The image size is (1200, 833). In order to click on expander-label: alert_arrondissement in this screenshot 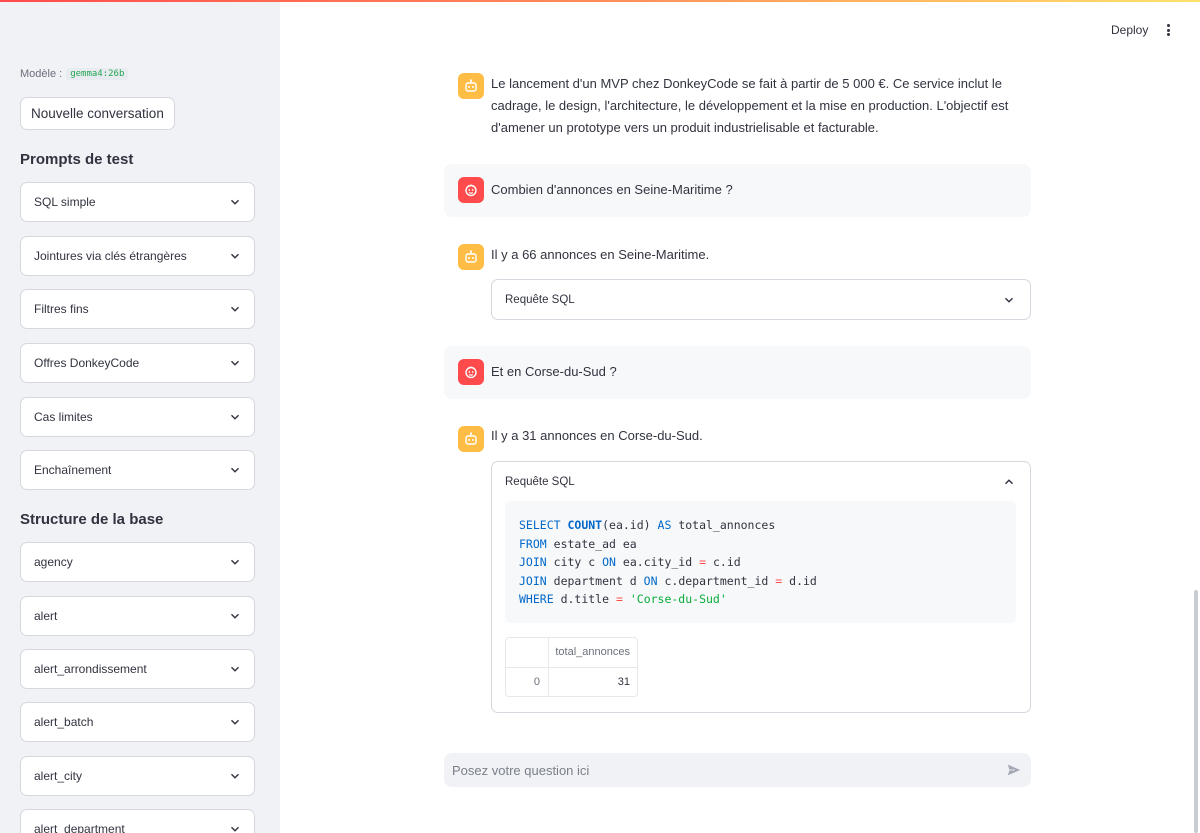, I will do `click(90, 669)`.